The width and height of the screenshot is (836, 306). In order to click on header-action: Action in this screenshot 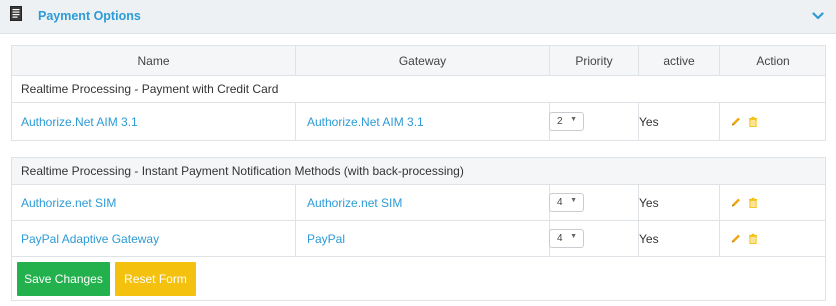, I will do `click(773, 60)`.